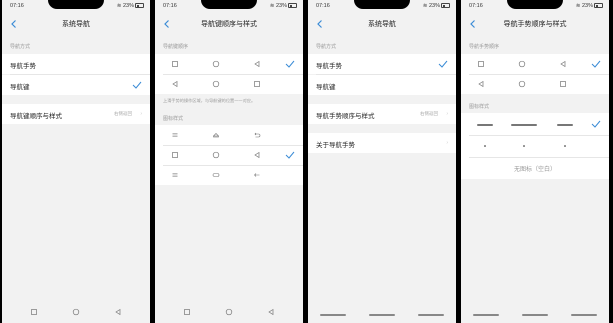 This screenshot has height=323, width=613. Describe the element at coordinates (23, 66) in the screenshot. I see `option-label: 导航手势` at that location.